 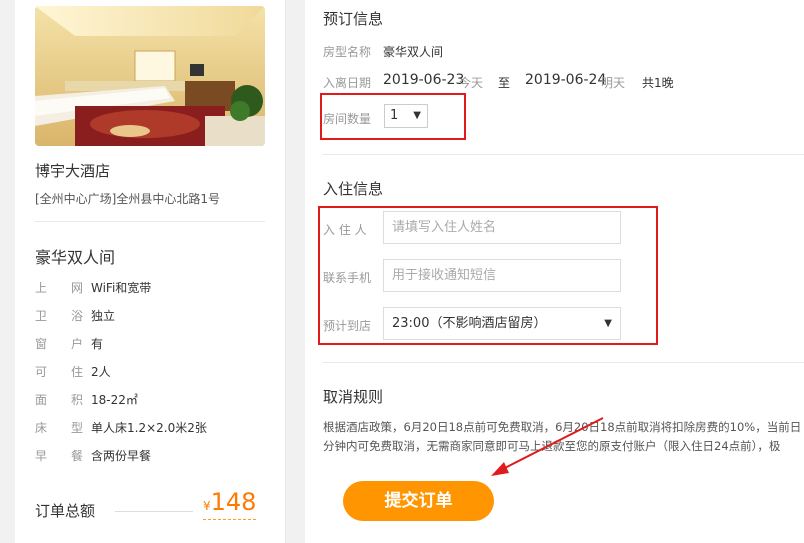 I want to click on currency-symbol: ¥, so click(x=207, y=506).